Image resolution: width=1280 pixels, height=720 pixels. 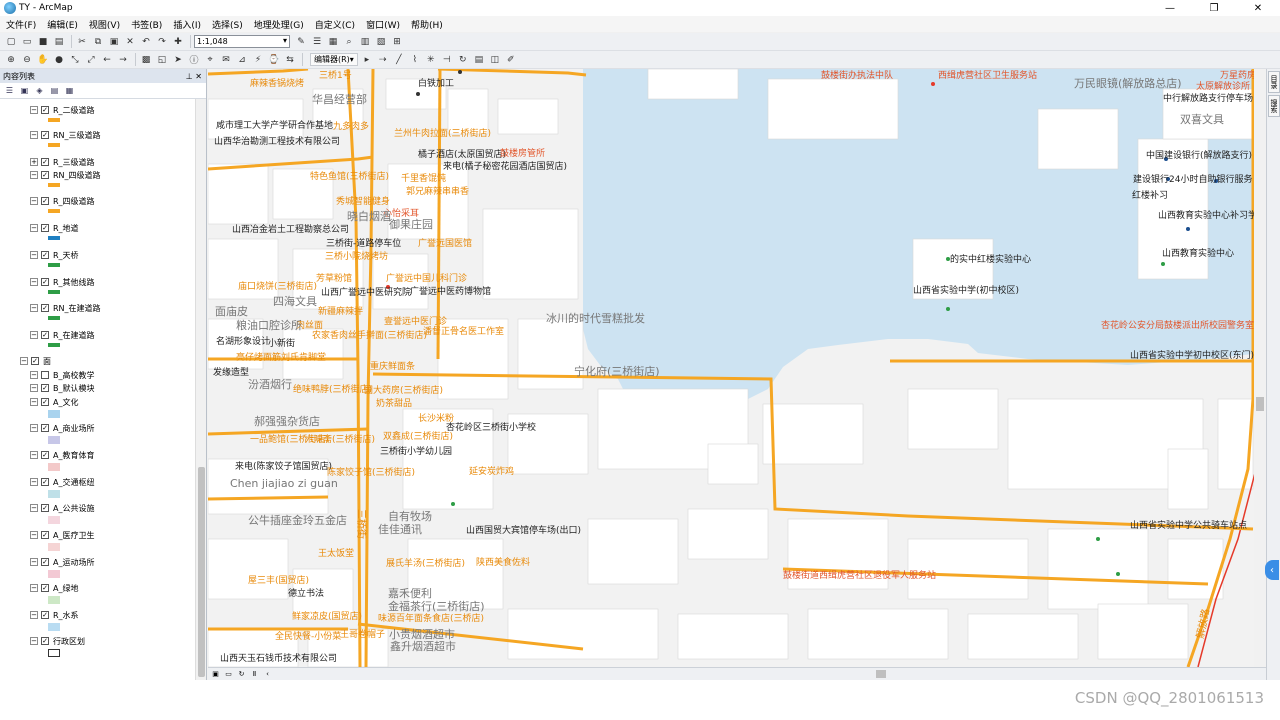 What do you see at coordinates (91, 59) in the screenshot?
I see `fixed-zoom-out-icon: ⤢` at bounding box center [91, 59].